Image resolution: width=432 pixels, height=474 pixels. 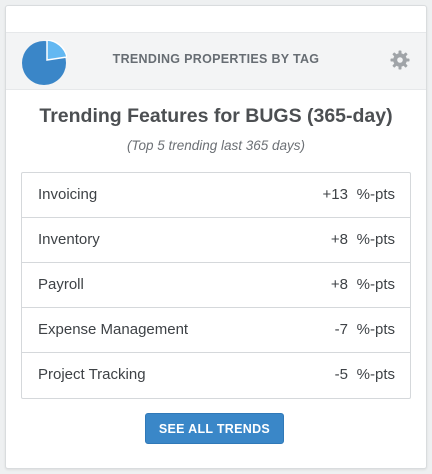 I want to click on trend-value: +13, so click(x=335, y=194).